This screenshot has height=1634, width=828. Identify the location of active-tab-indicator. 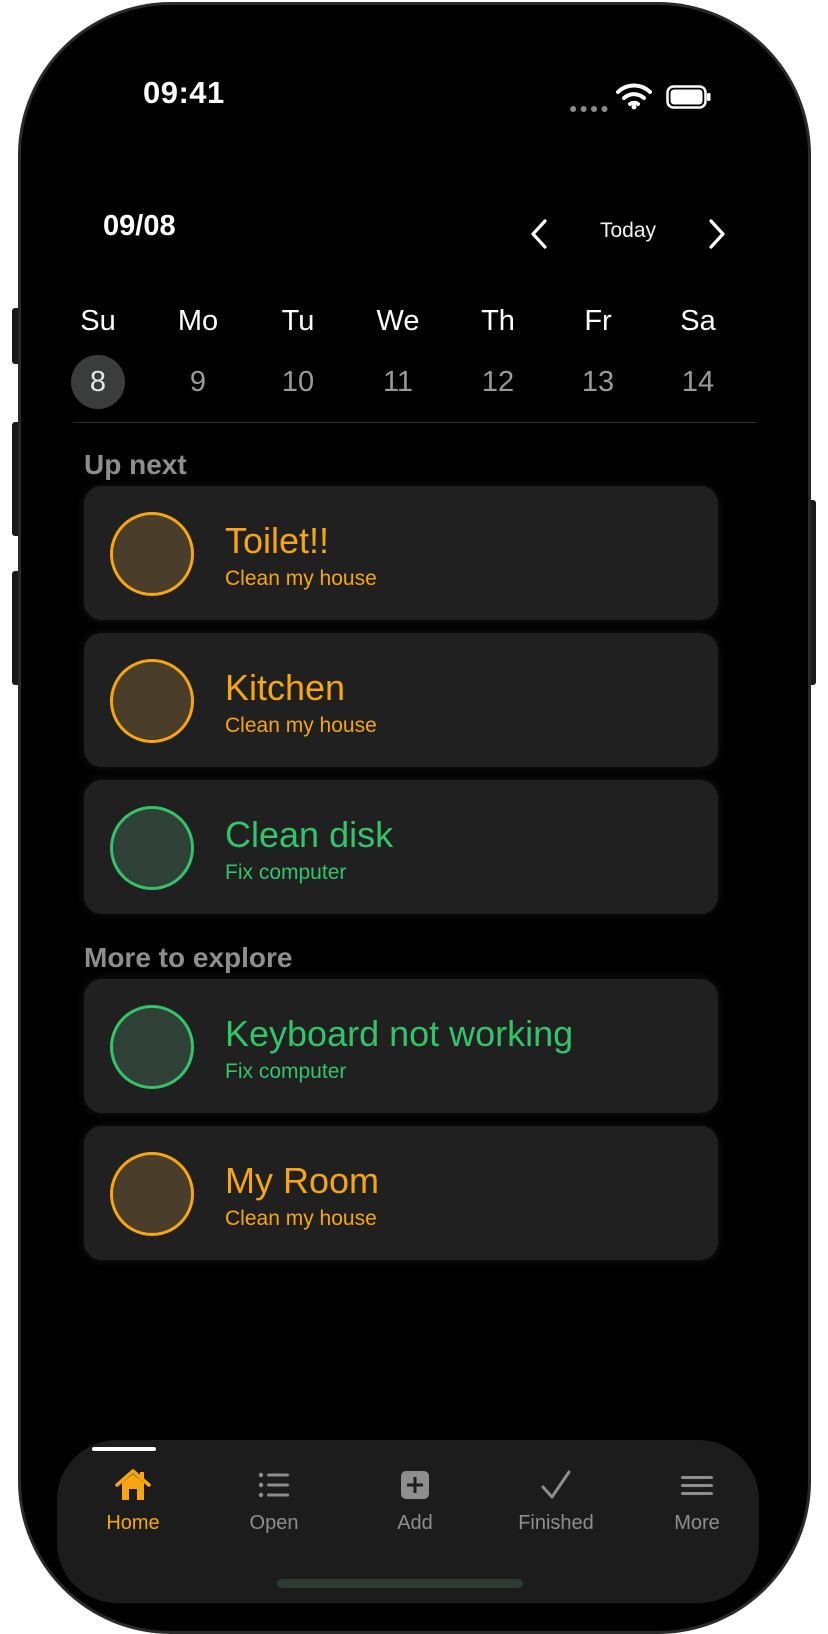
(124, 1449).